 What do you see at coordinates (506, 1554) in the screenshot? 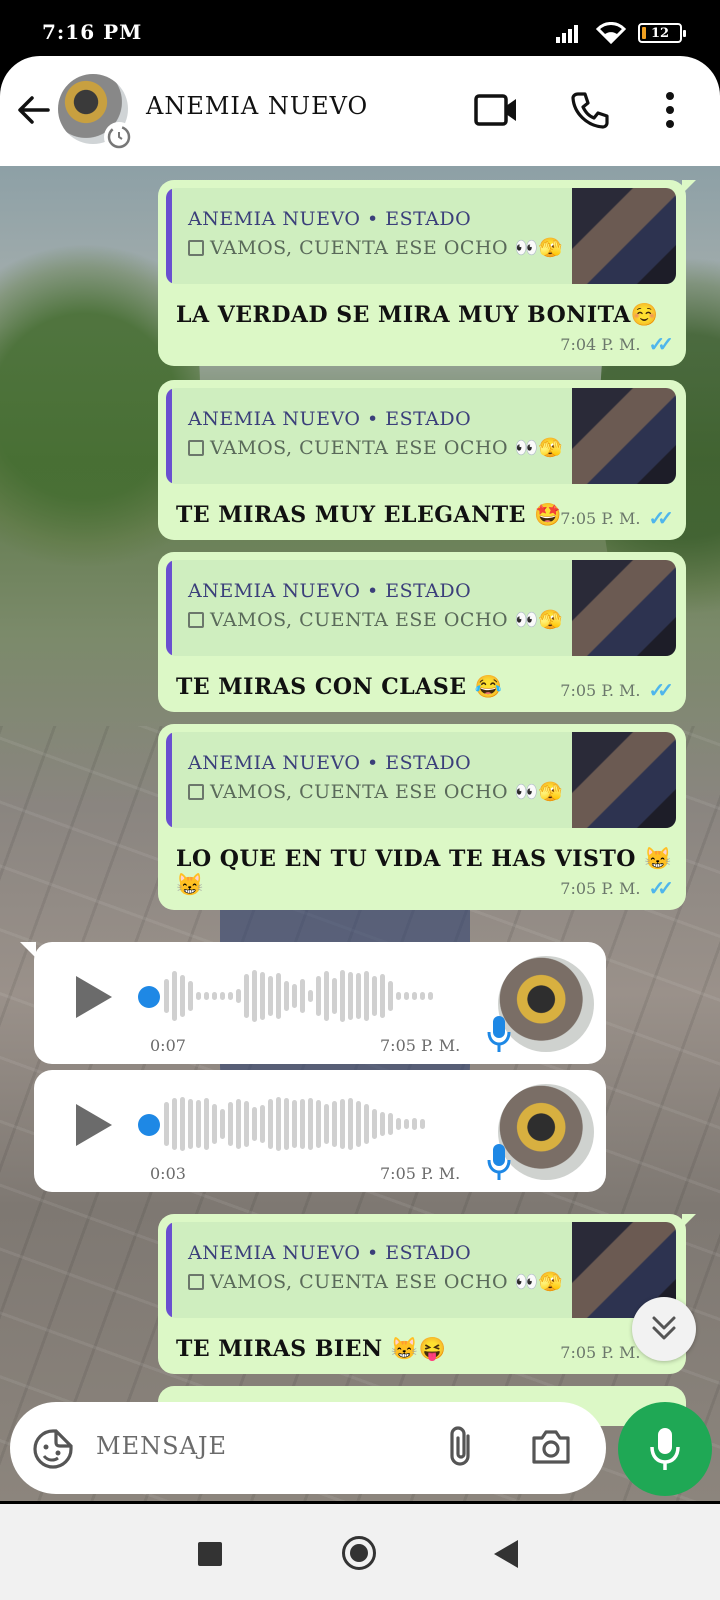
I see `back-button` at bounding box center [506, 1554].